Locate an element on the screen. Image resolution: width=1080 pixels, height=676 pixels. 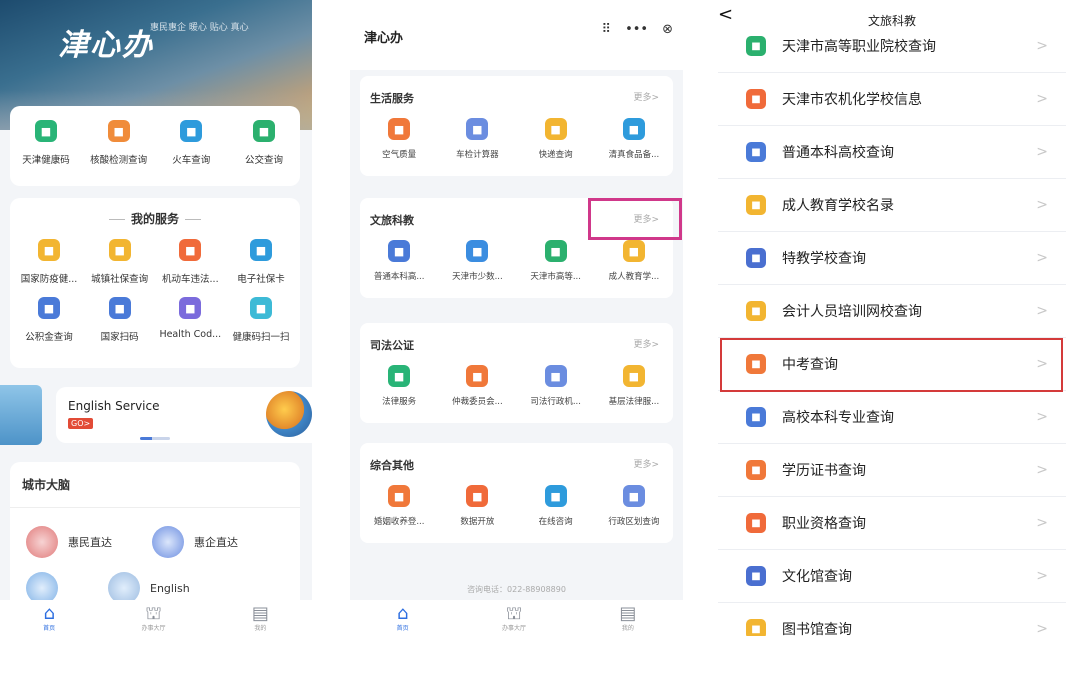
close-icon: ⊗ is located at coordinates (667, 29).